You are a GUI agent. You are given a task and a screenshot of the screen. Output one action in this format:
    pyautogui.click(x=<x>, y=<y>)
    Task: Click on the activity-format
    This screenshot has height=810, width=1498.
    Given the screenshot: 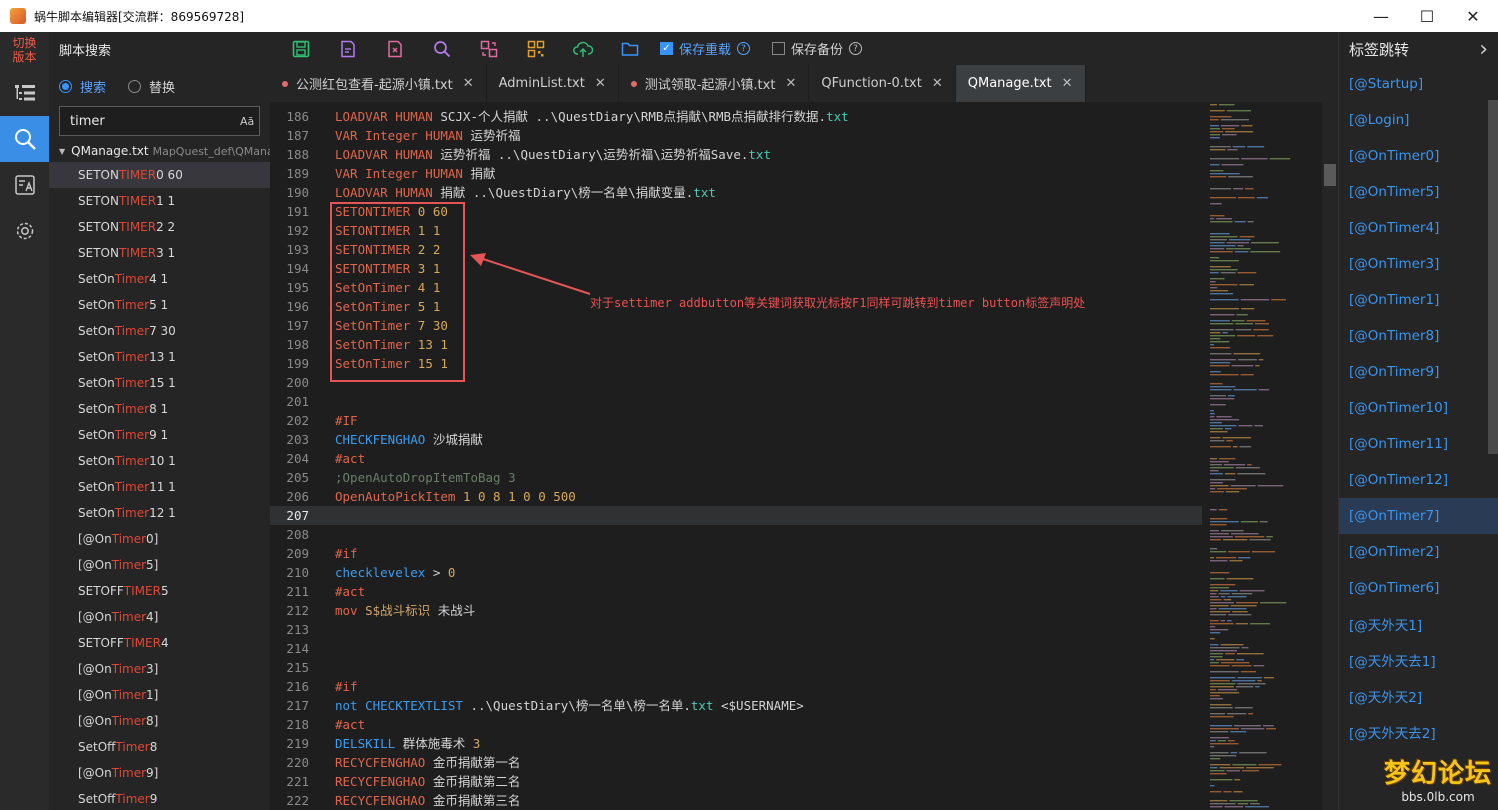 What is the action you would take?
    pyautogui.click(x=24, y=185)
    